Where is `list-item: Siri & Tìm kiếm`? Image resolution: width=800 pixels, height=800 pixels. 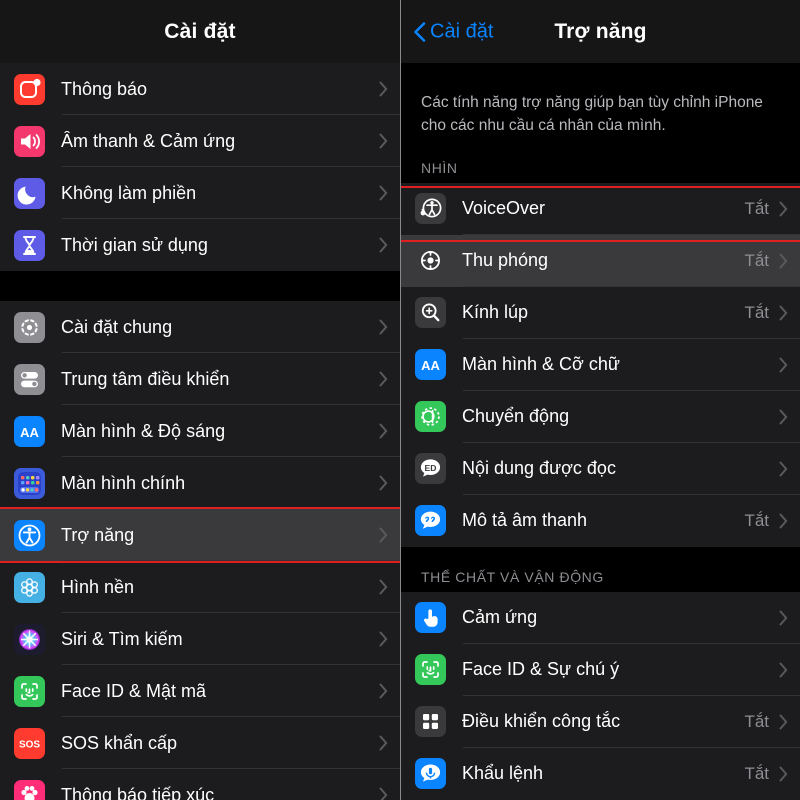 list-item: Siri & Tìm kiếm is located at coordinates (200, 639).